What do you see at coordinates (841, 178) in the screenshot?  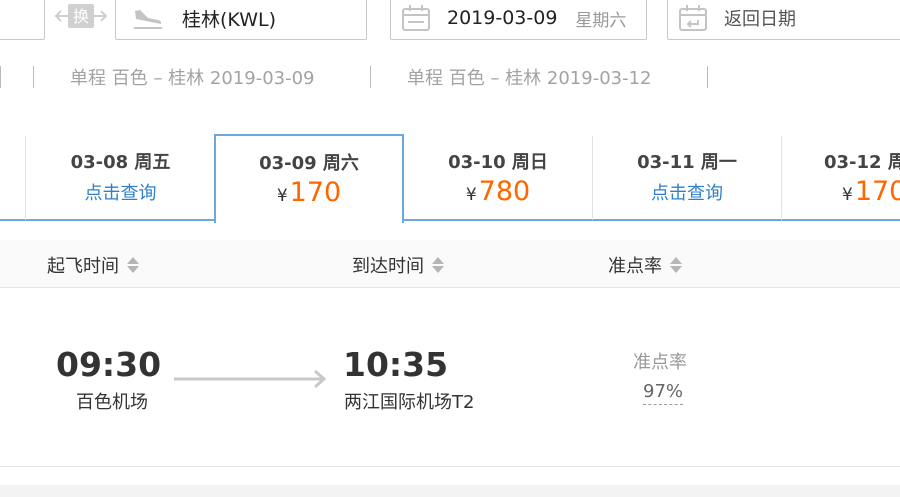 I see `date-tab-03-12: 03-12 周 ¥170` at bounding box center [841, 178].